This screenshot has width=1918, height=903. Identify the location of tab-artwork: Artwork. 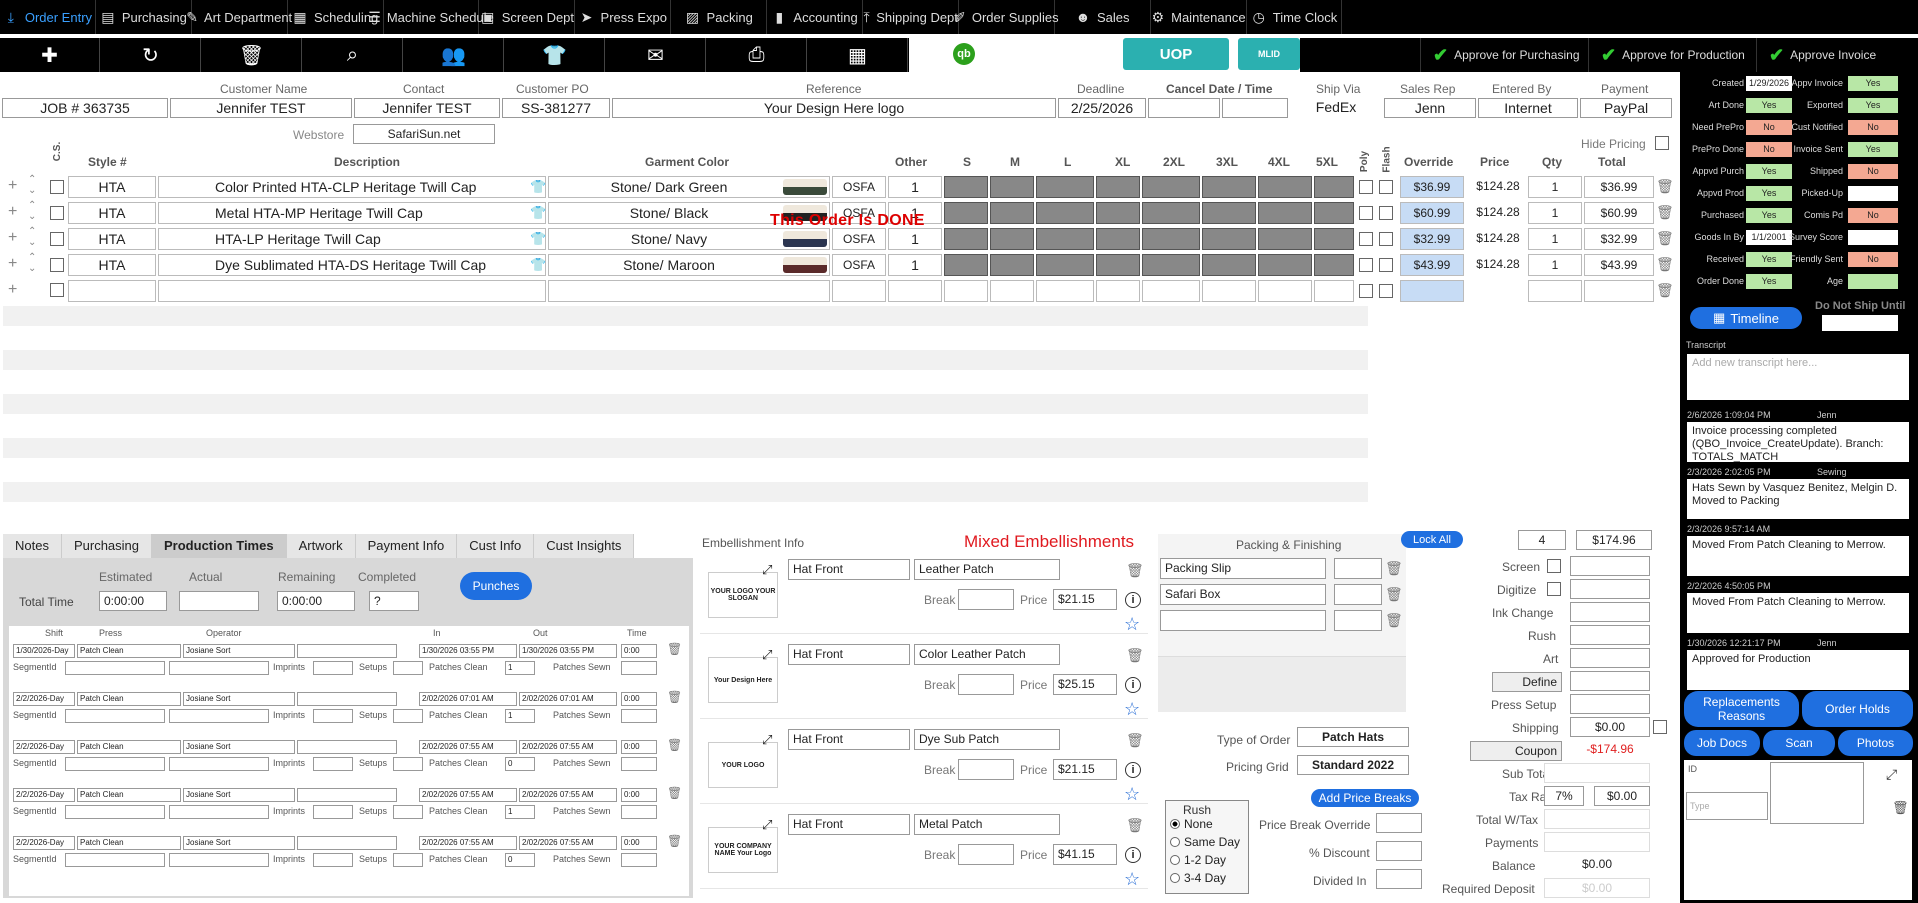
(321, 546).